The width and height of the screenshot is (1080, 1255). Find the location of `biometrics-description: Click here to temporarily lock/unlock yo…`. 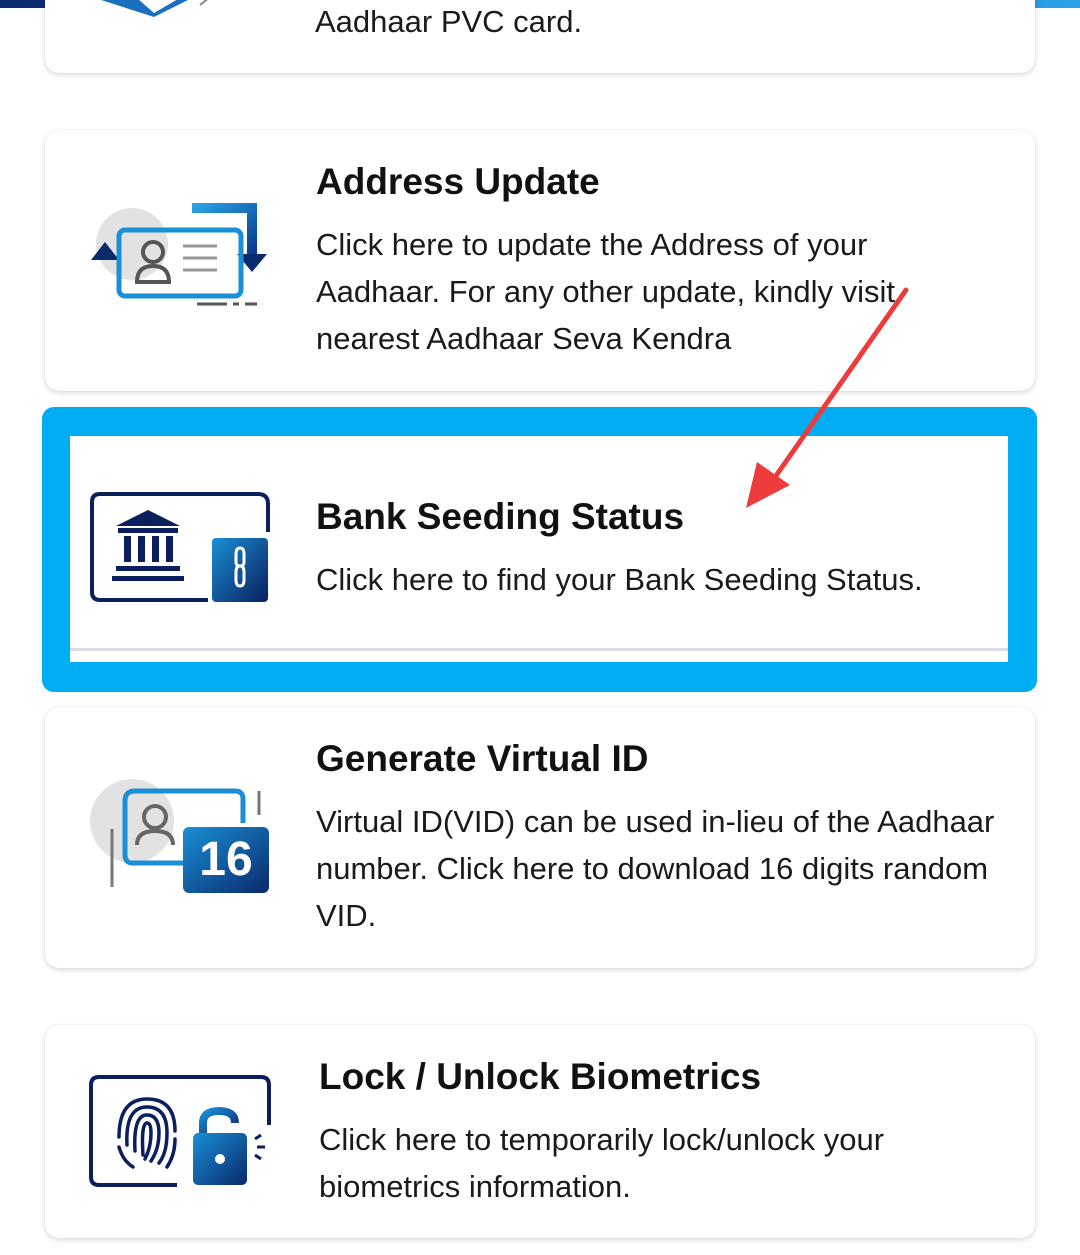

biometrics-description: Click here to temporarily lock/unlock yo… is located at coordinates (602, 1163).